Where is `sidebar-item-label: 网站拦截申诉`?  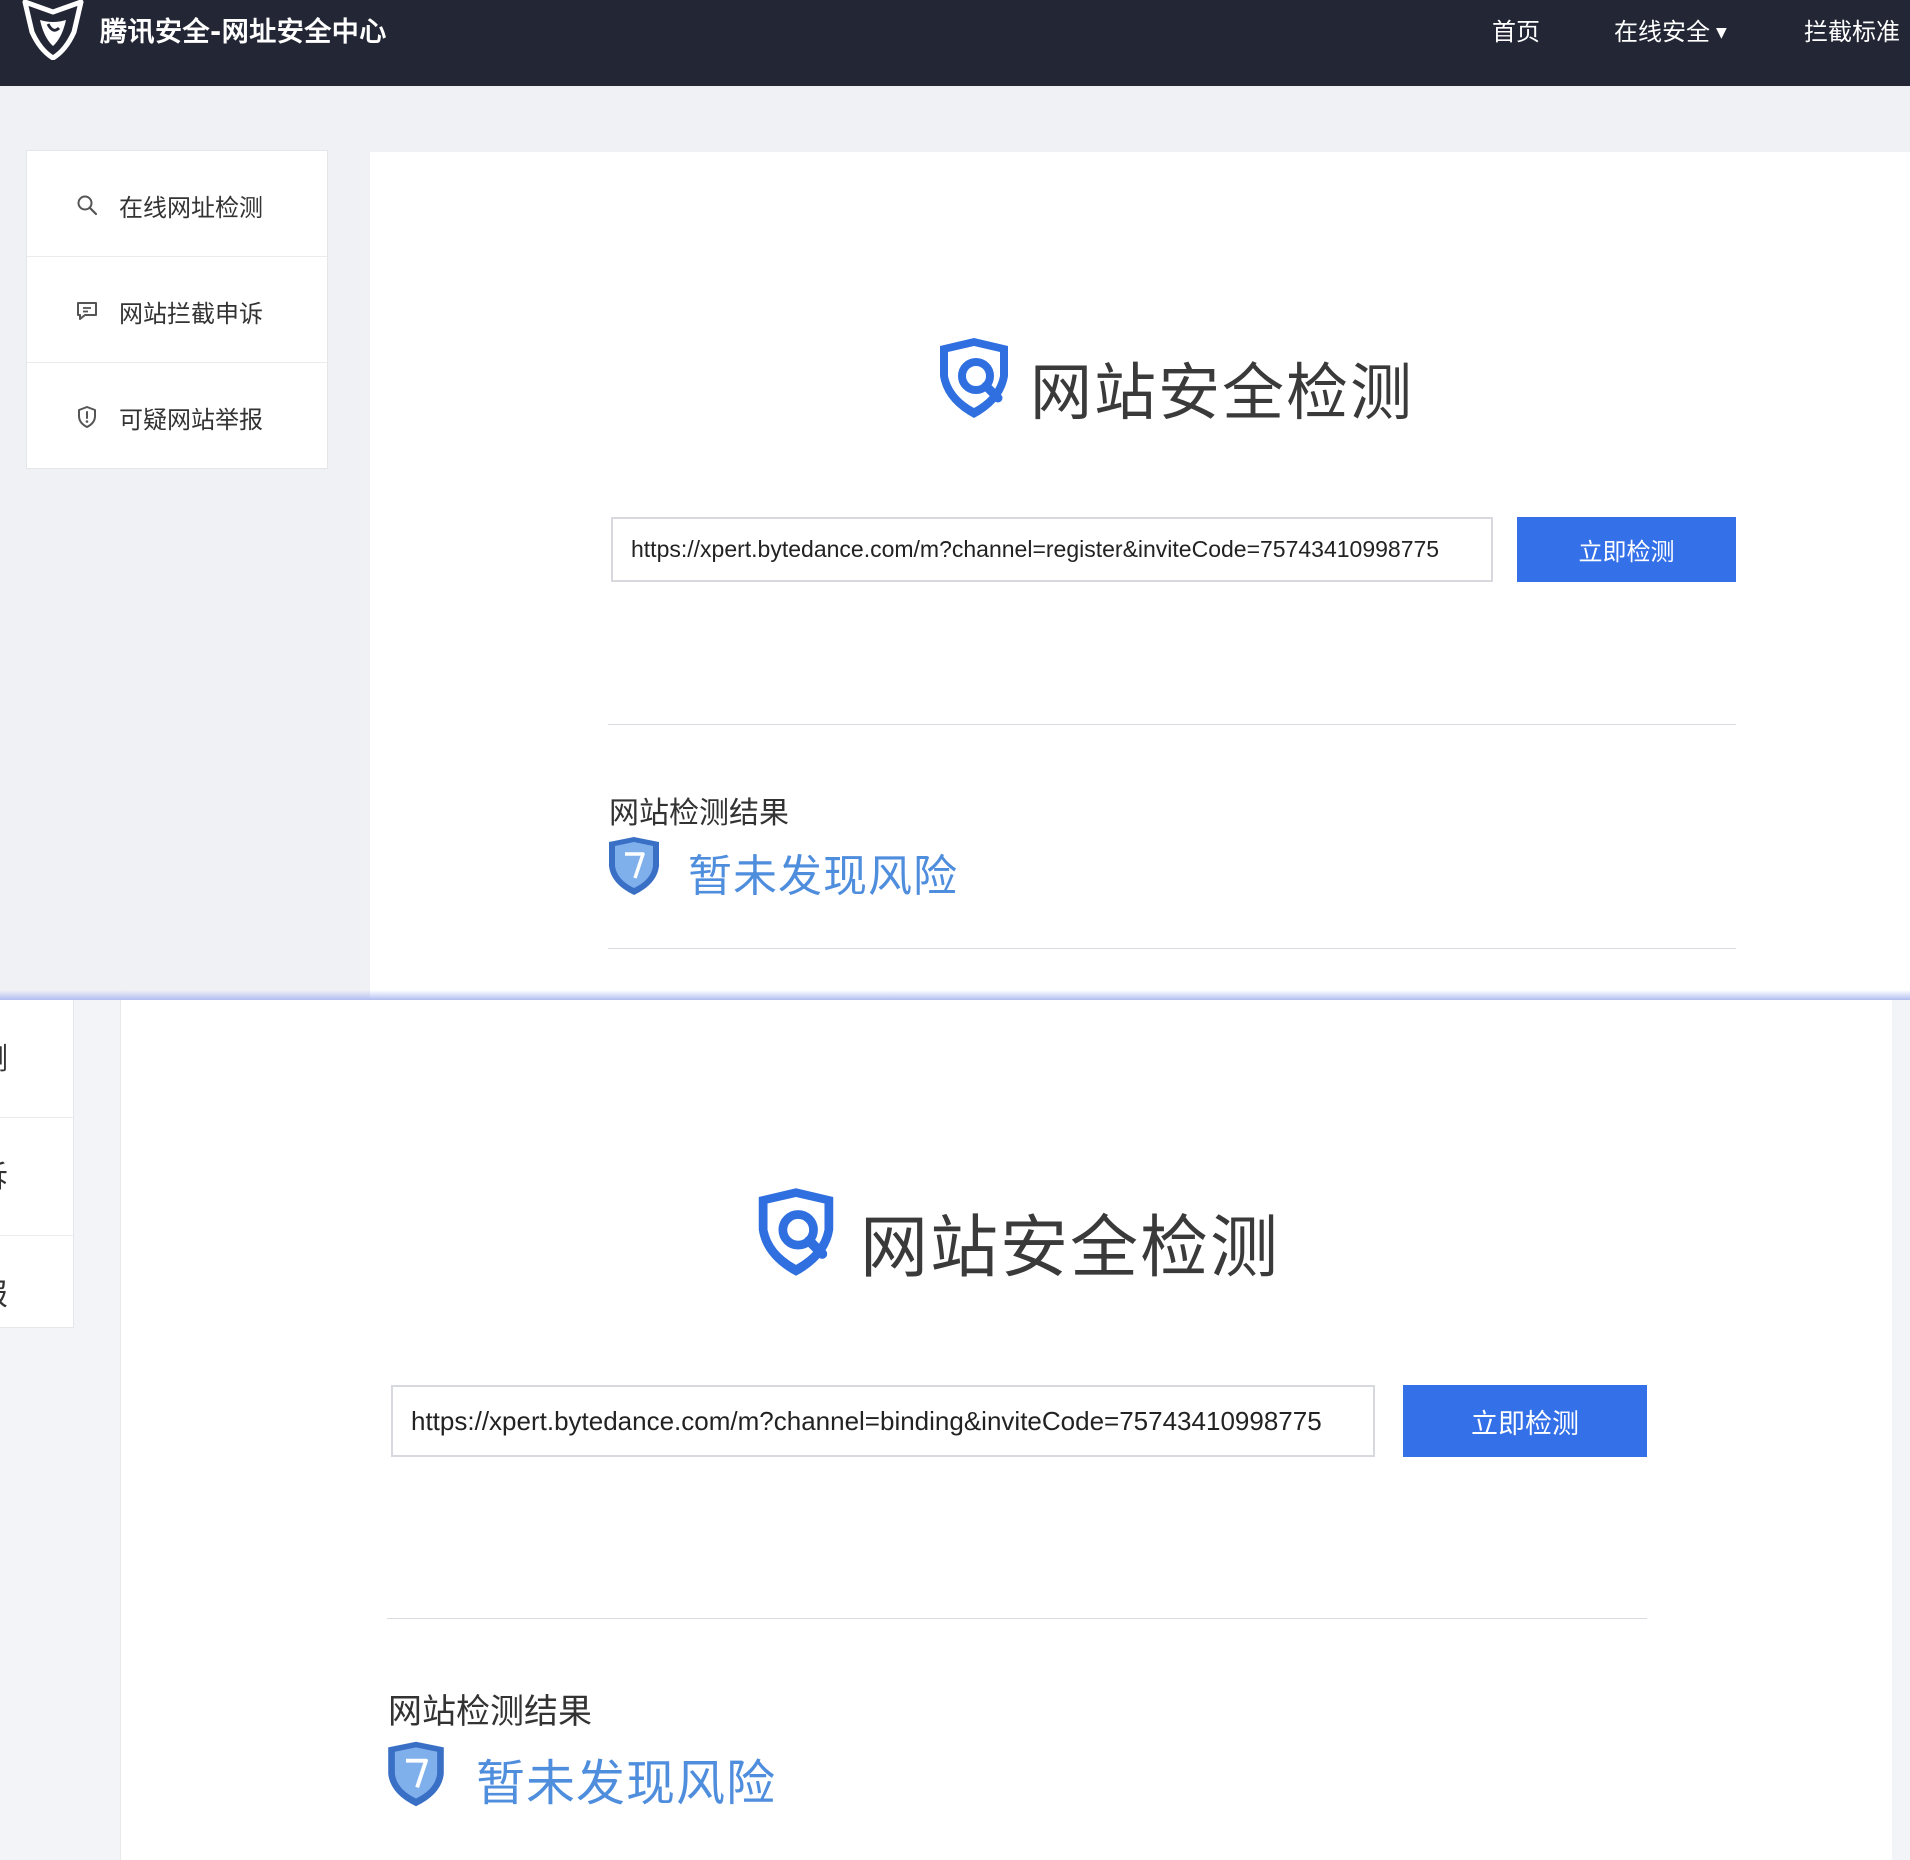
sidebar-item-label: 网站拦截申诉 is located at coordinates (191, 314).